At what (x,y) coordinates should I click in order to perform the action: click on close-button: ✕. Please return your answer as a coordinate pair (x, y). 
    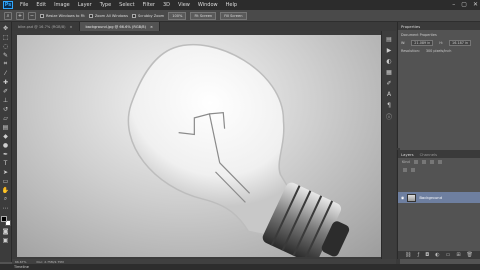
    Looking at the image, I should click on (475, 4).